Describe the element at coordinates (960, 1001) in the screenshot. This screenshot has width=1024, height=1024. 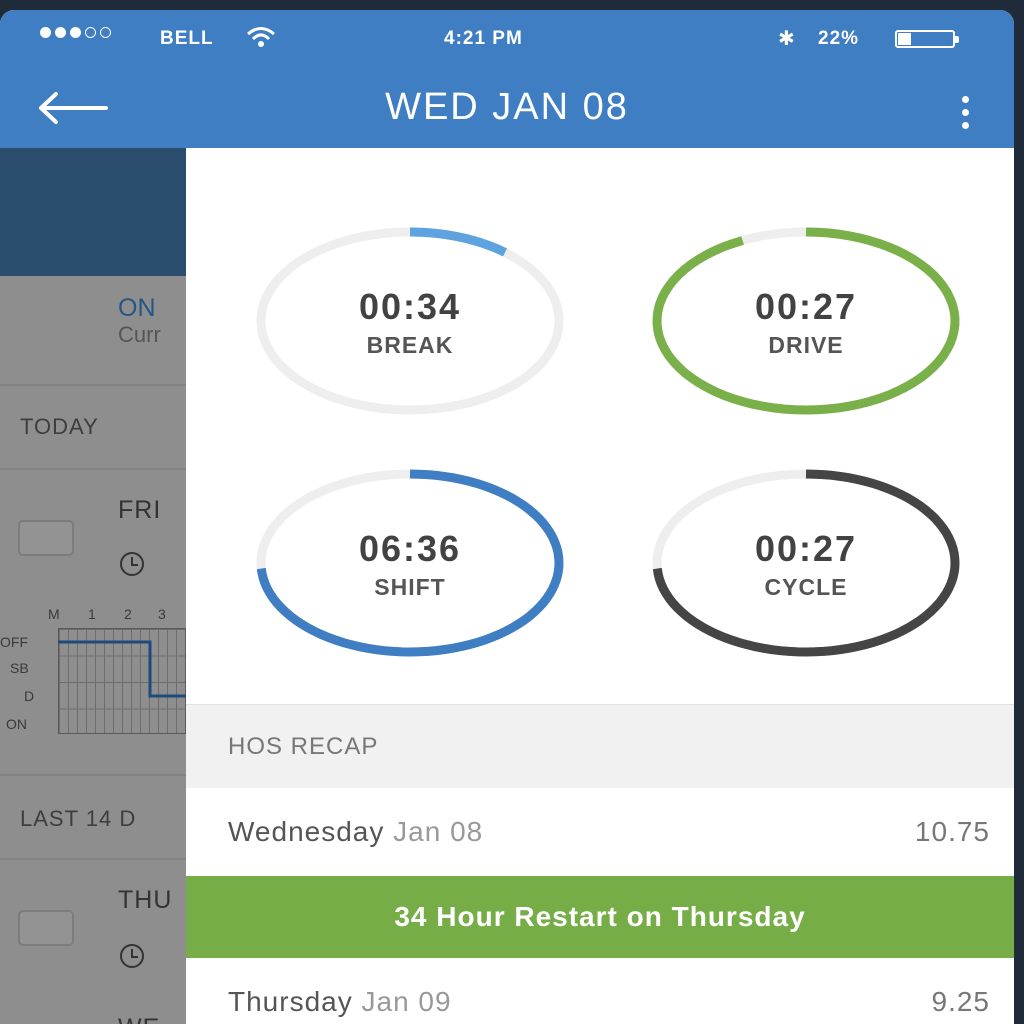
I see `recap-hours: 9.25` at that location.